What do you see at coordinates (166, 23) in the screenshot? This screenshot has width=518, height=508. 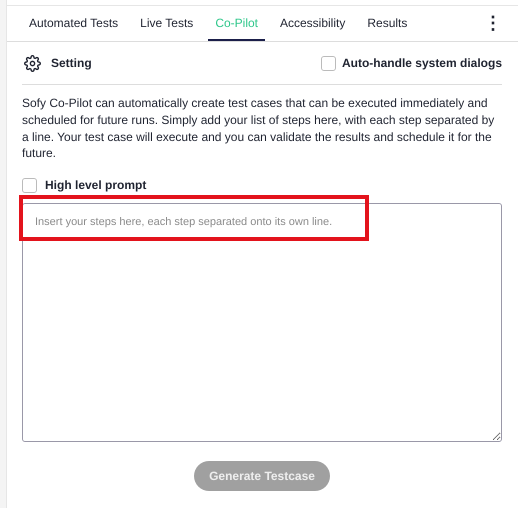 I see `tab: Live Tests` at bounding box center [166, 23].